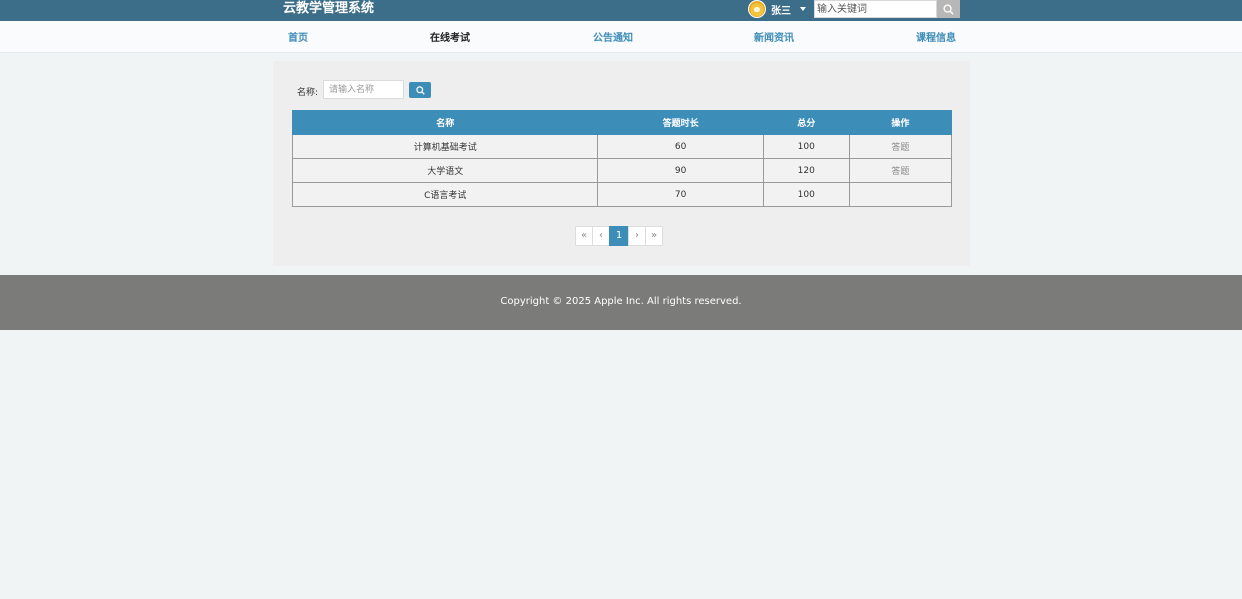 The image size is (1242, 599). I want to click on name-filter-label: 名称:, so click(308, 93).